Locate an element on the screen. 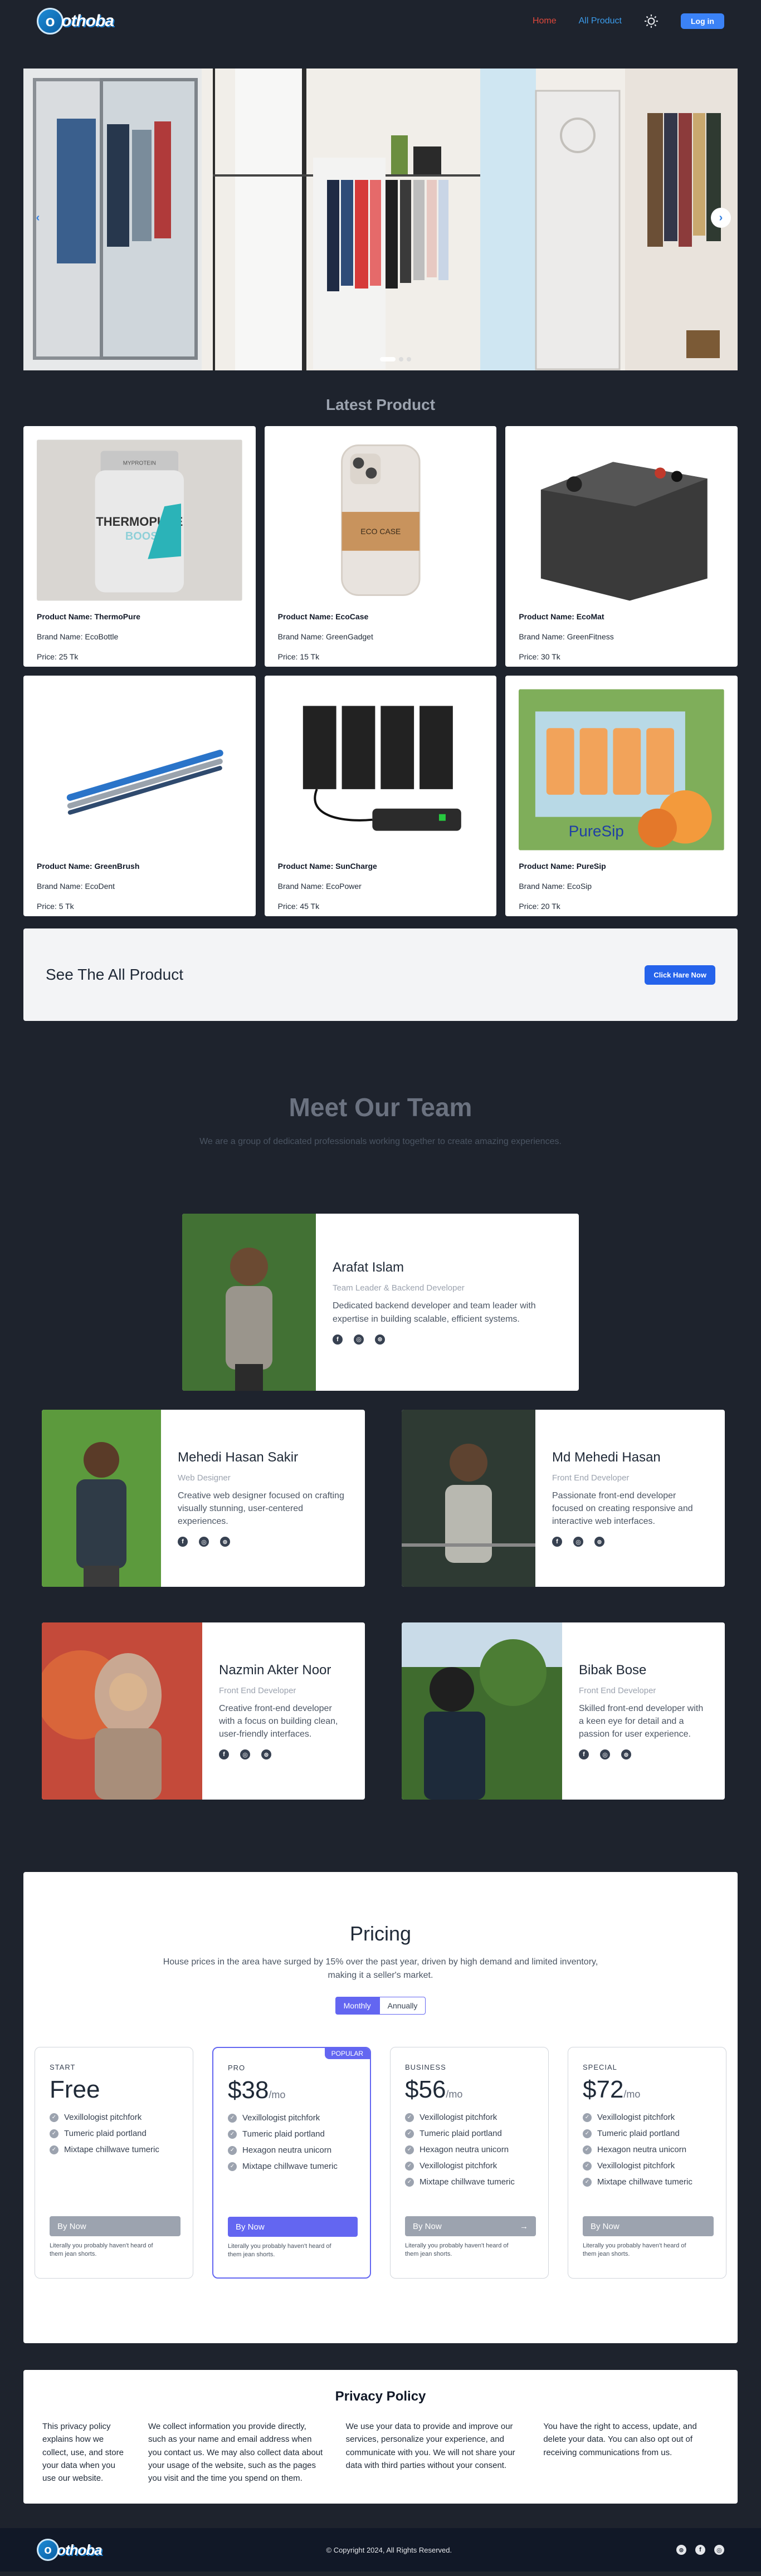  plan-price-value: $56 is located at coordinates (425, 2090).